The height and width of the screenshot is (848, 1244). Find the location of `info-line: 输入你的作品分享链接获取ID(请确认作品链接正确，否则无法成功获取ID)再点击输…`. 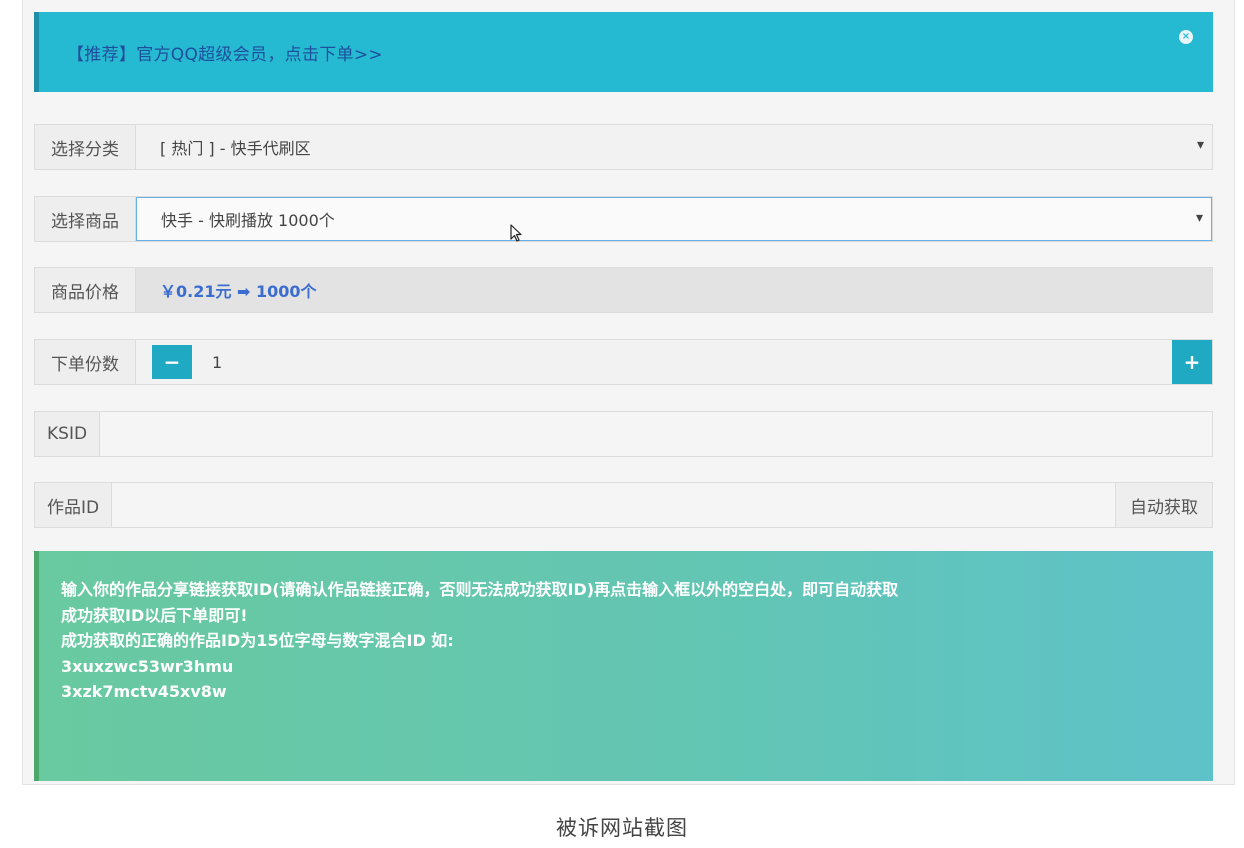

info-line: 输入你的作品分享链接获取ID(请确认作品链接正确，否则无法成功获取ID)再点击输… is located at coordinates (480, 589).